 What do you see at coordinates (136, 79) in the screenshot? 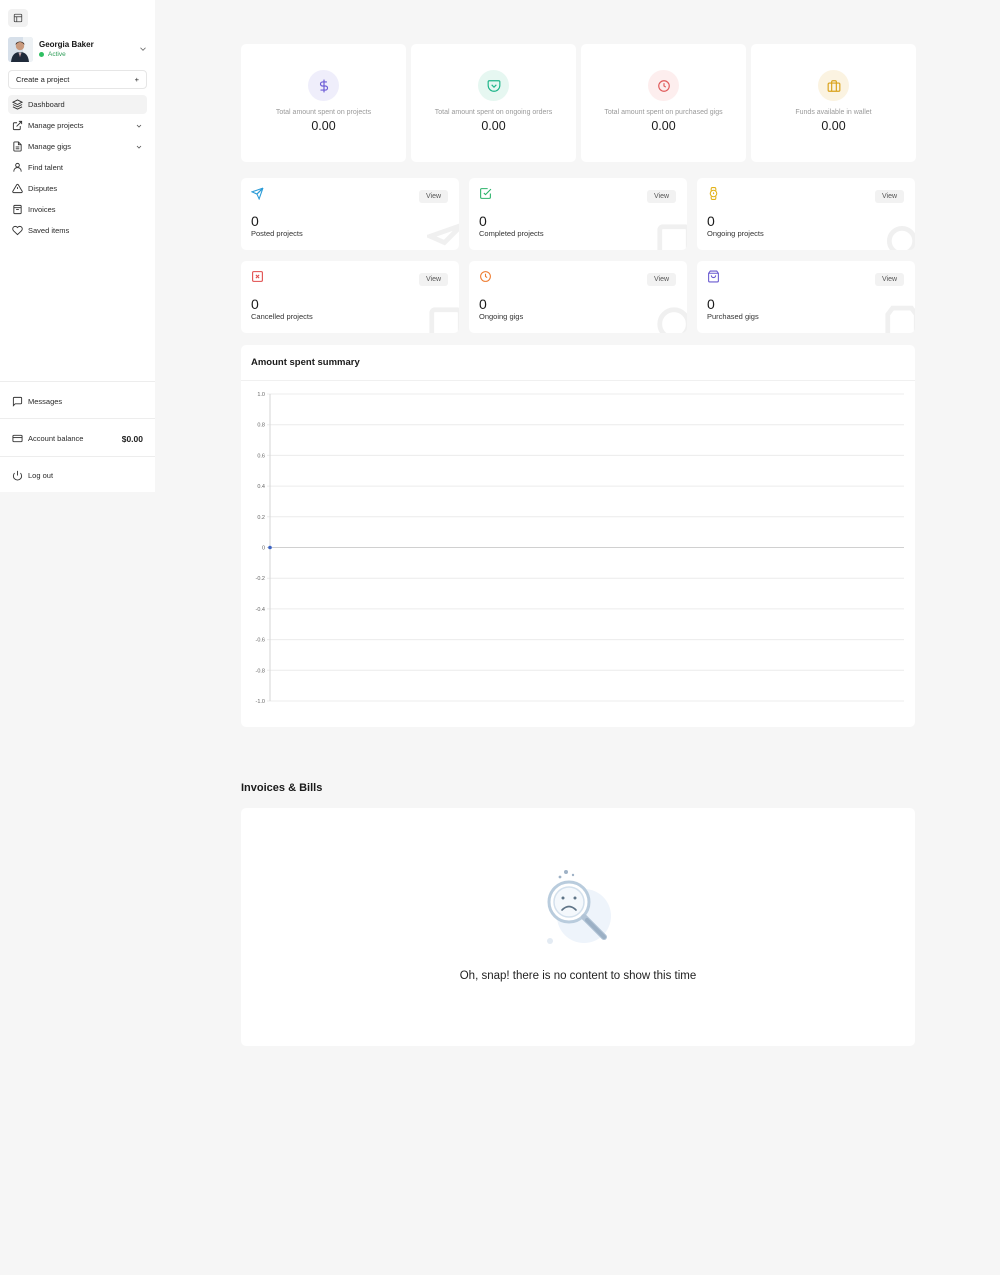
I see `plus-icon: +` at bounding box center [136, 79].